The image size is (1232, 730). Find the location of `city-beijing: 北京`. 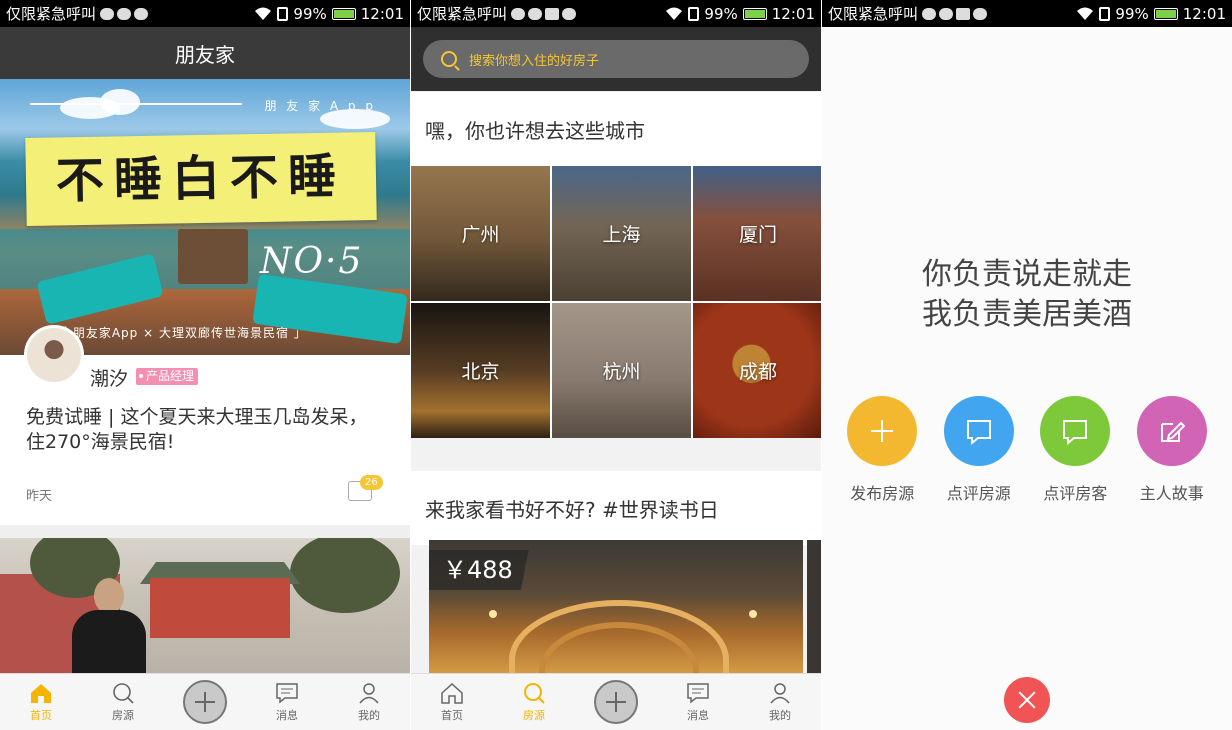

city-beijing: 北京 is located at coordinates (480, 370).